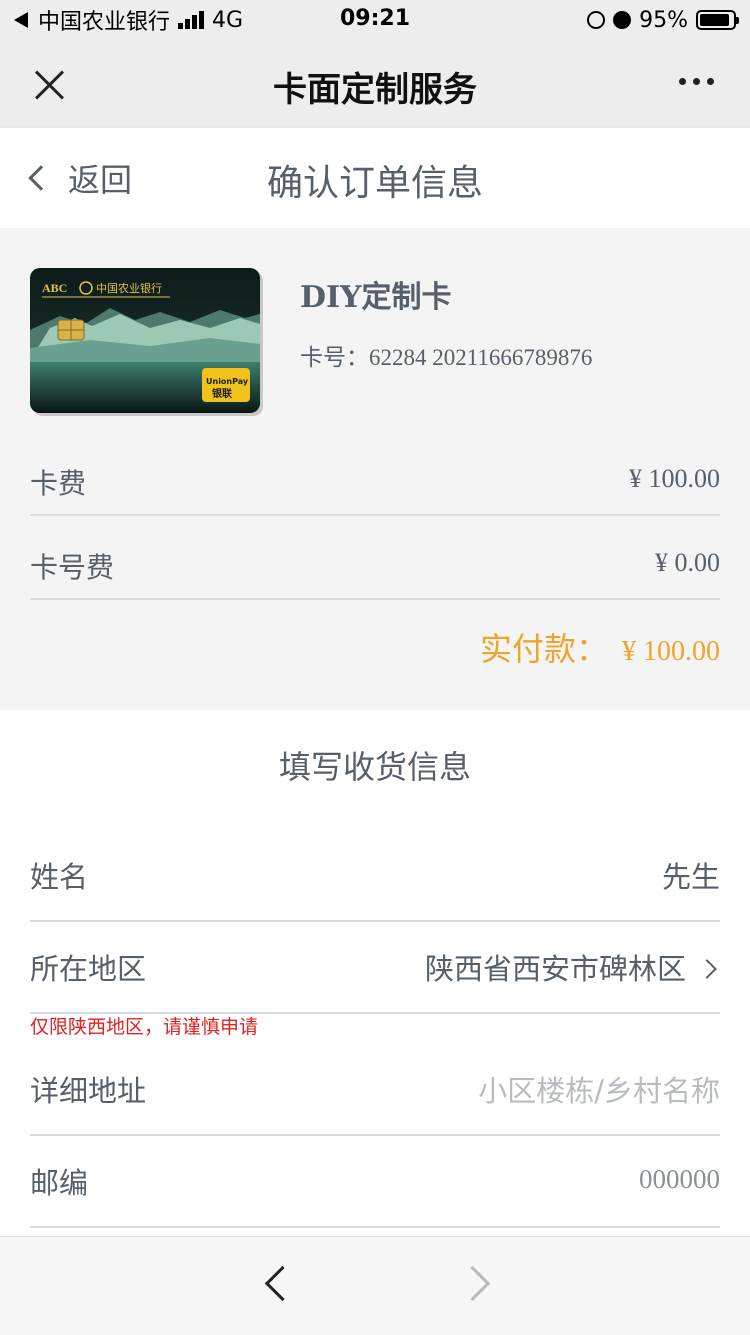 This screenshot has height=1335, width=750. I want to click on fee-label: 卡费, so click(58, 483).